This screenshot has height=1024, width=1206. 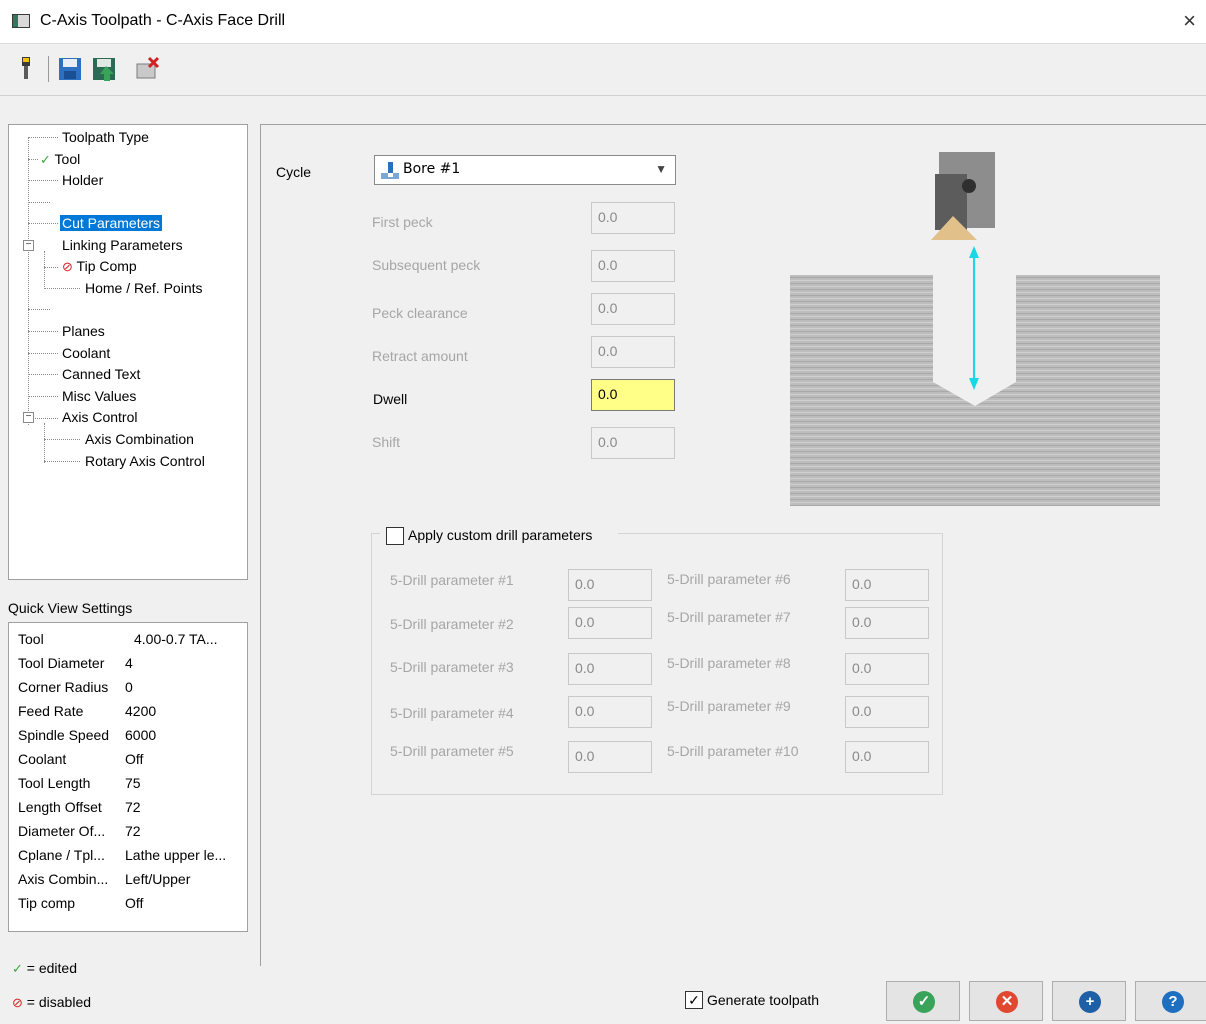 What do you see at coordinates (452, 713) in the screenshot?
I see `drill-param-4-label: 5-Drill parameter #4` at bounding box center [452, 713].